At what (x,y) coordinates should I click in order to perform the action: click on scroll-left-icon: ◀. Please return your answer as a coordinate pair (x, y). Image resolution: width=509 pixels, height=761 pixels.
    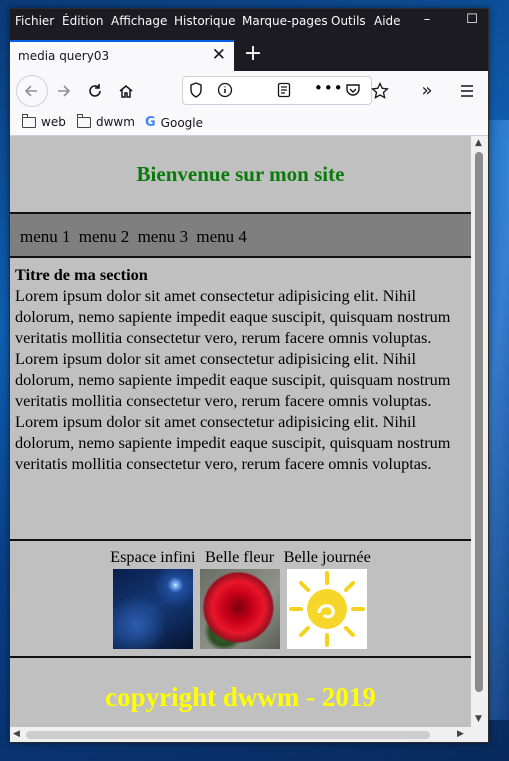
    Looking at the image, I should click on (16, 734).